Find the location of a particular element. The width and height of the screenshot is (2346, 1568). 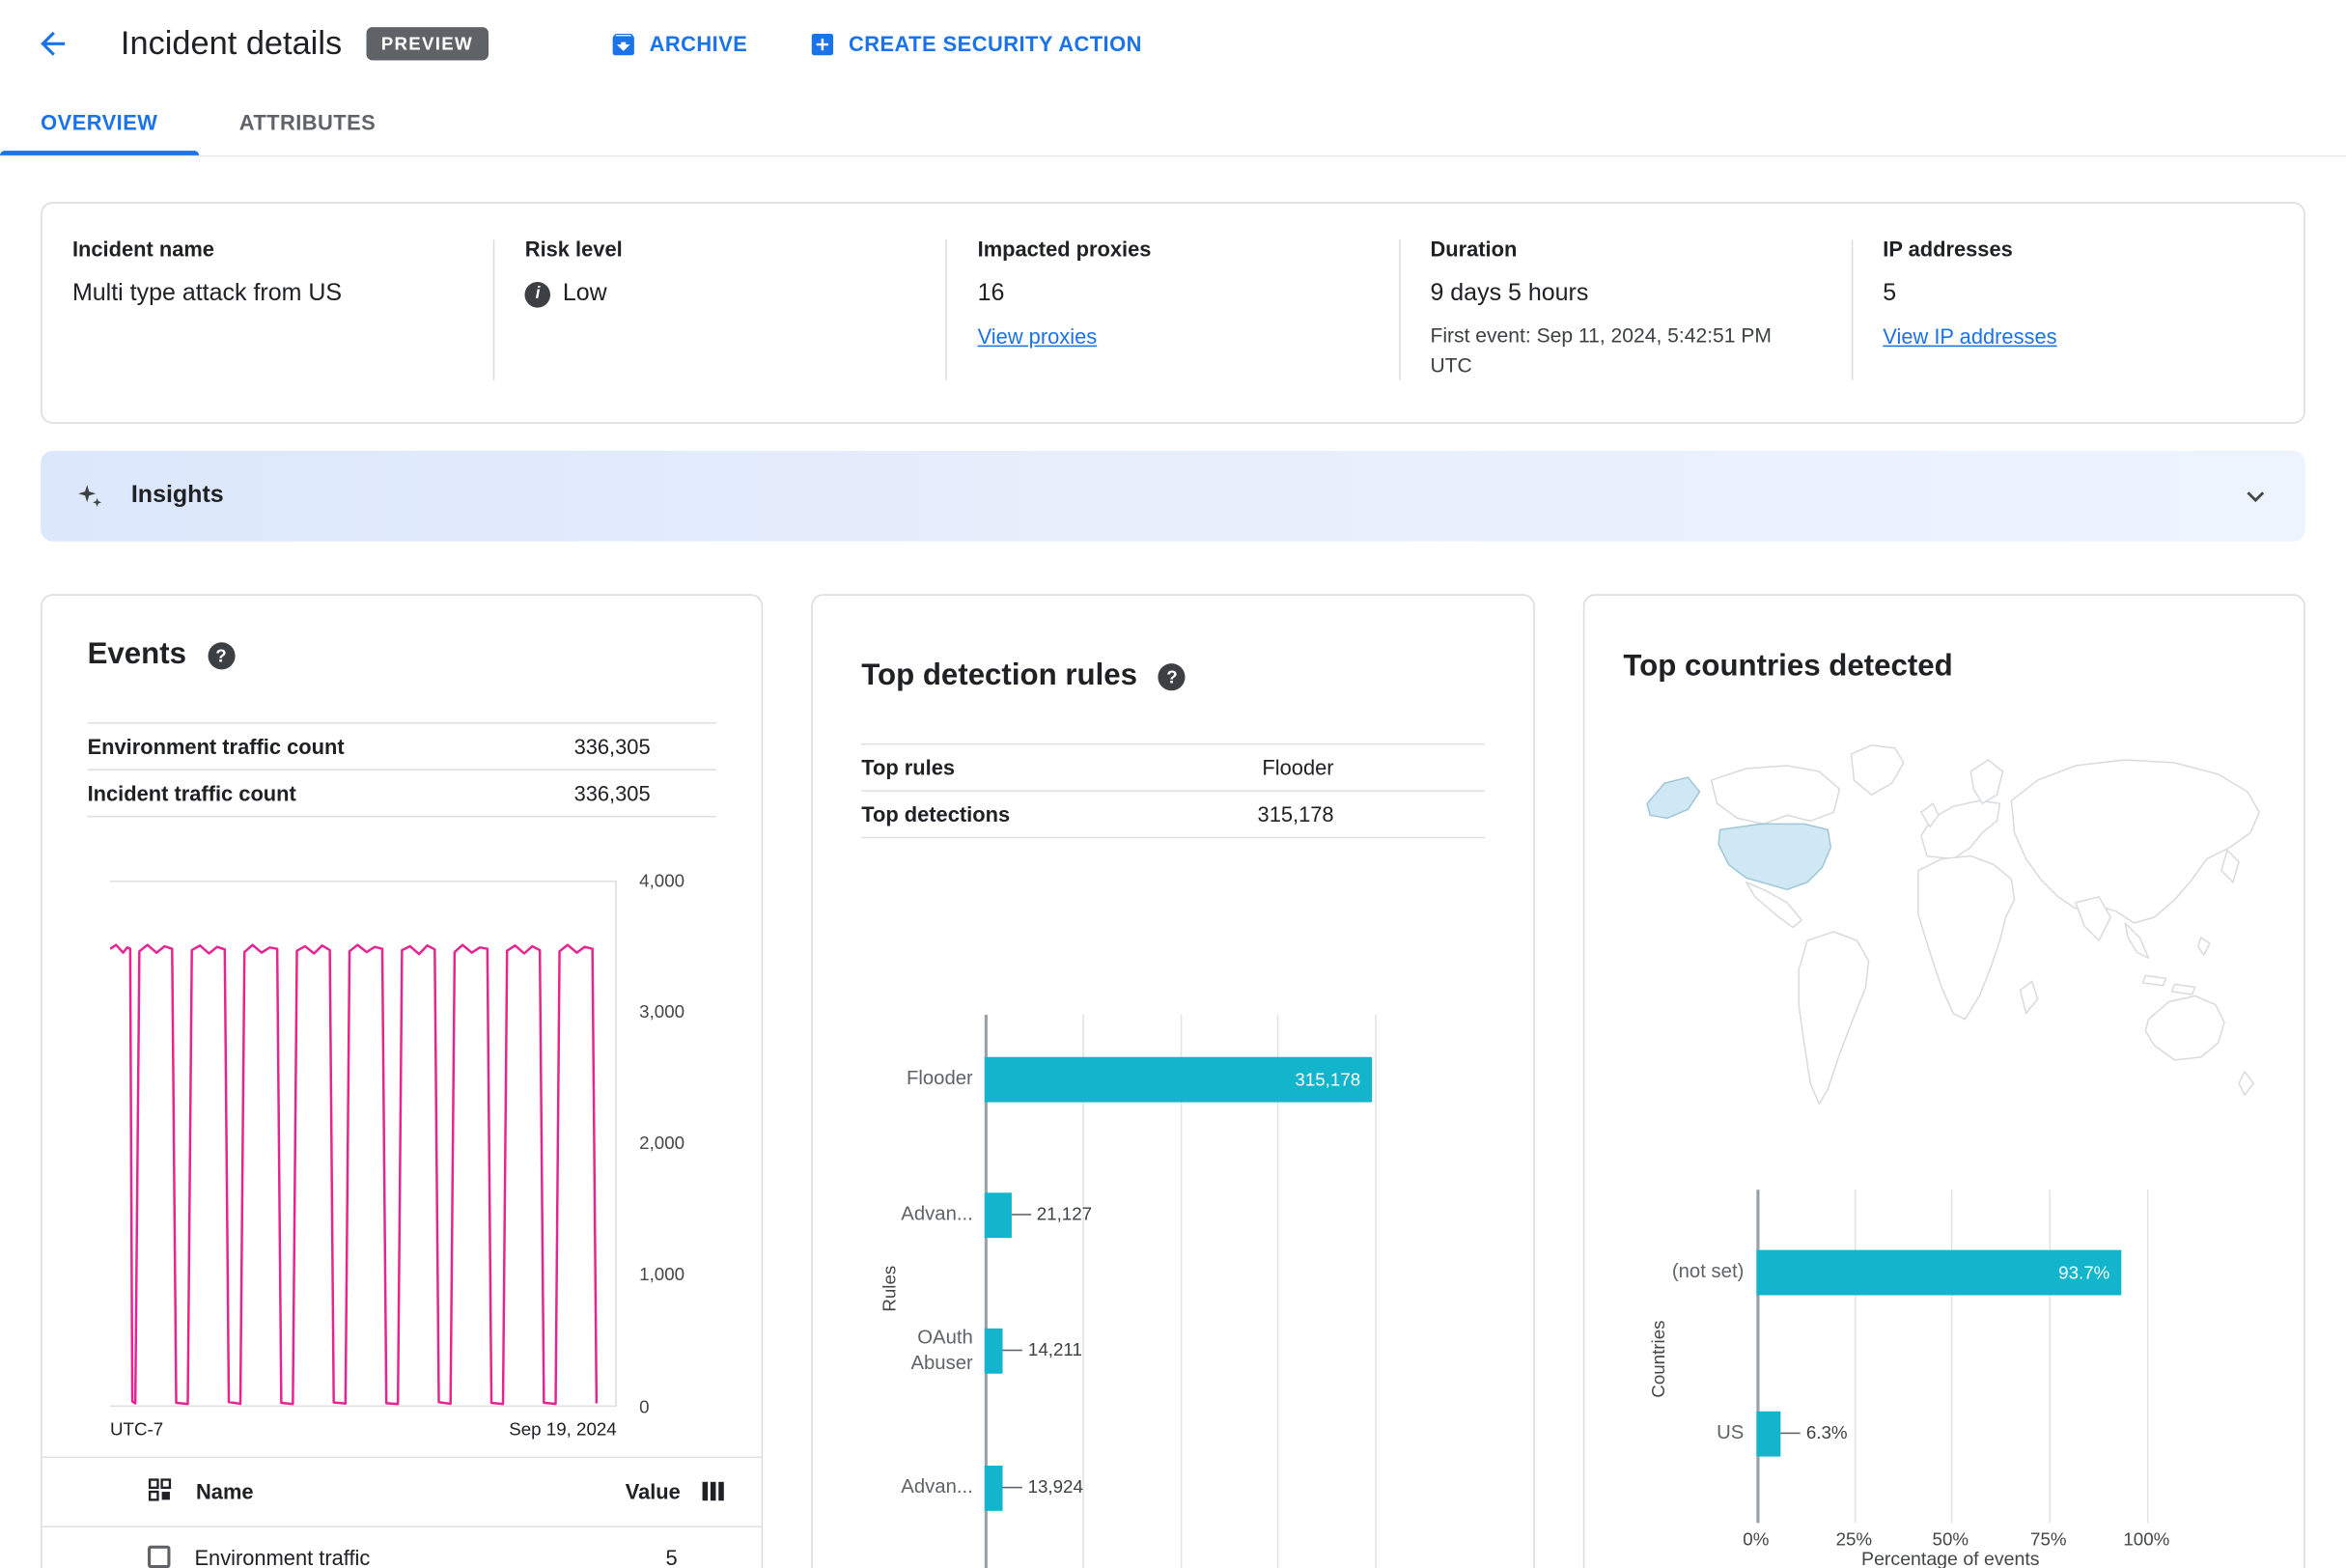

summary-incident-name: Incident name Multi type attack from US is located at coordinates (267, 310).